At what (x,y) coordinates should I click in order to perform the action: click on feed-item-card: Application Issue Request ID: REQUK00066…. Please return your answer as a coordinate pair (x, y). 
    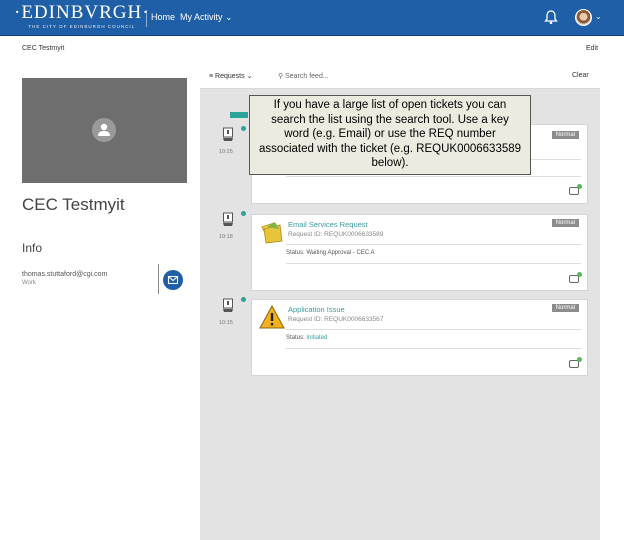
    Looking at the image, I should click on (419, 337).